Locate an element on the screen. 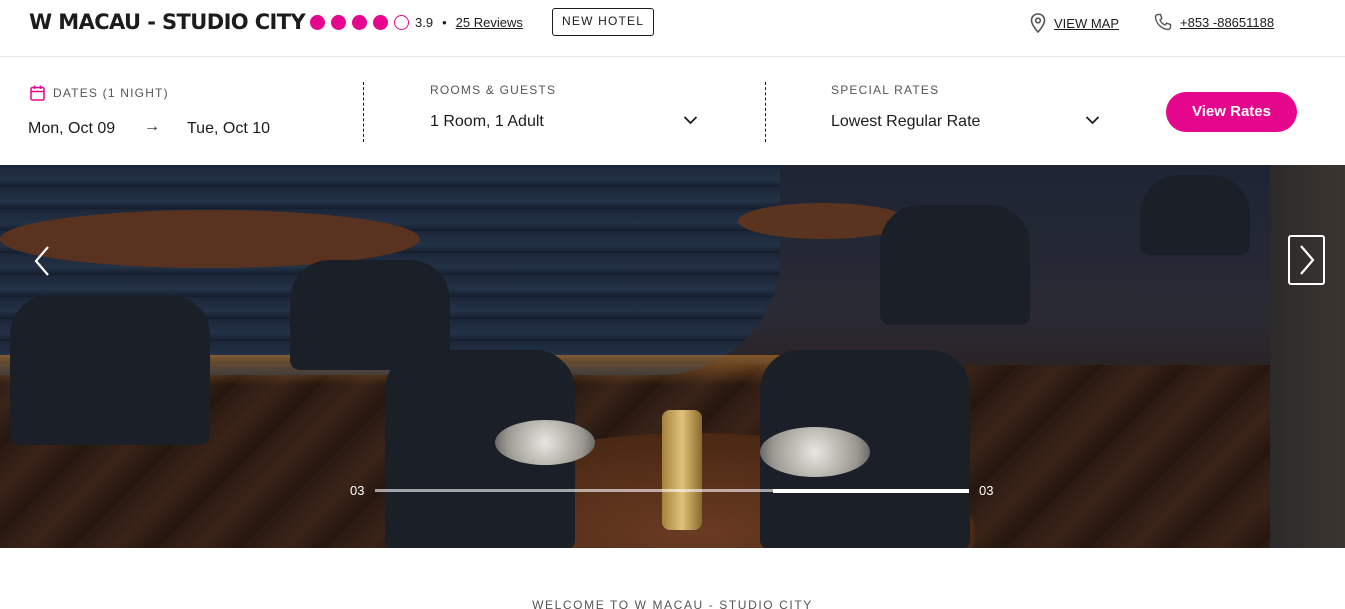 This screenshot has height=609, width=1345. hero-lamp is located at coordinates (682, 470).